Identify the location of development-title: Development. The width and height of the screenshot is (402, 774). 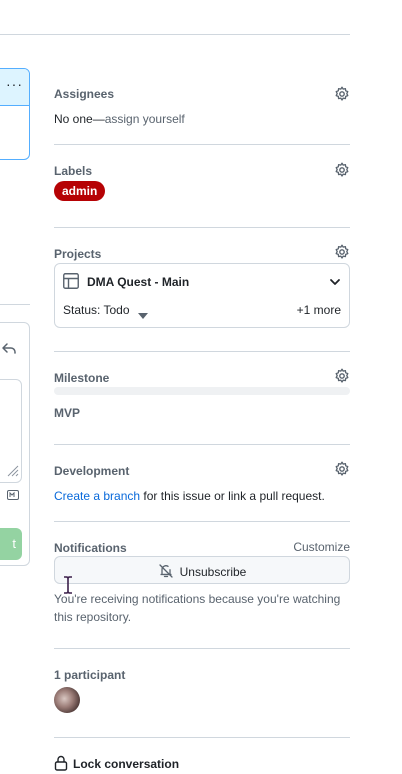
(92, 471).